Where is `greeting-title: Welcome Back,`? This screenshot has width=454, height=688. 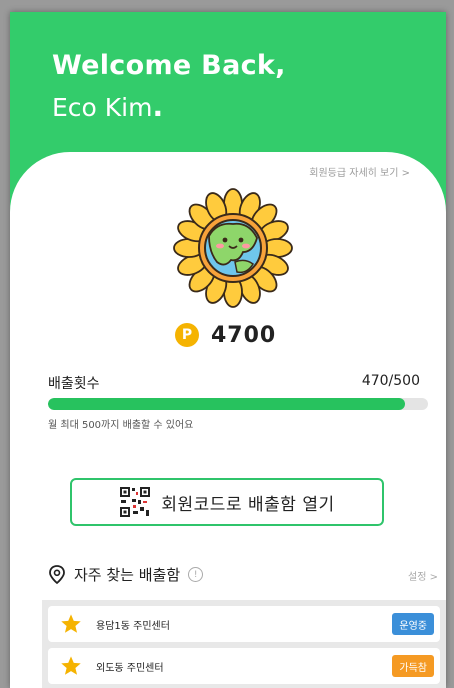 greeting-title: Welcome Back, is located at coordinates (169, 65).